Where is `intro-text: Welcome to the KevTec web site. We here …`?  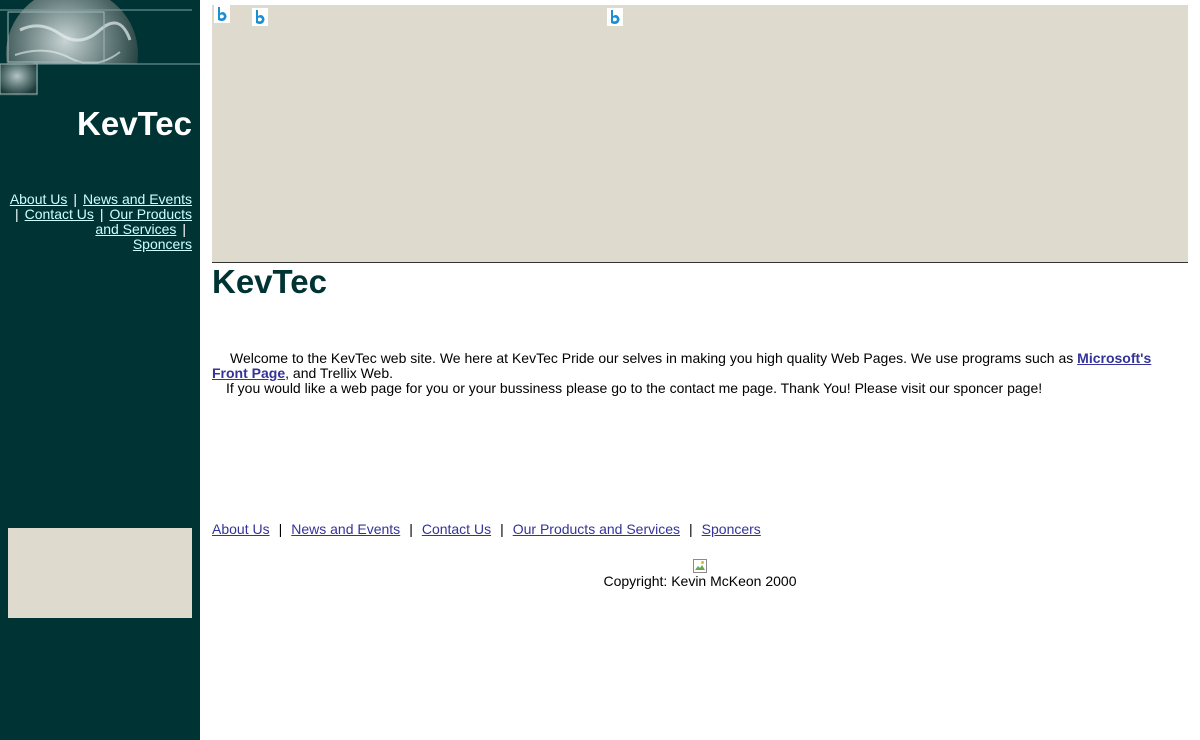 intro-text: Welcome to the KevTec web site. We here … is located at coordinates (700, 373).